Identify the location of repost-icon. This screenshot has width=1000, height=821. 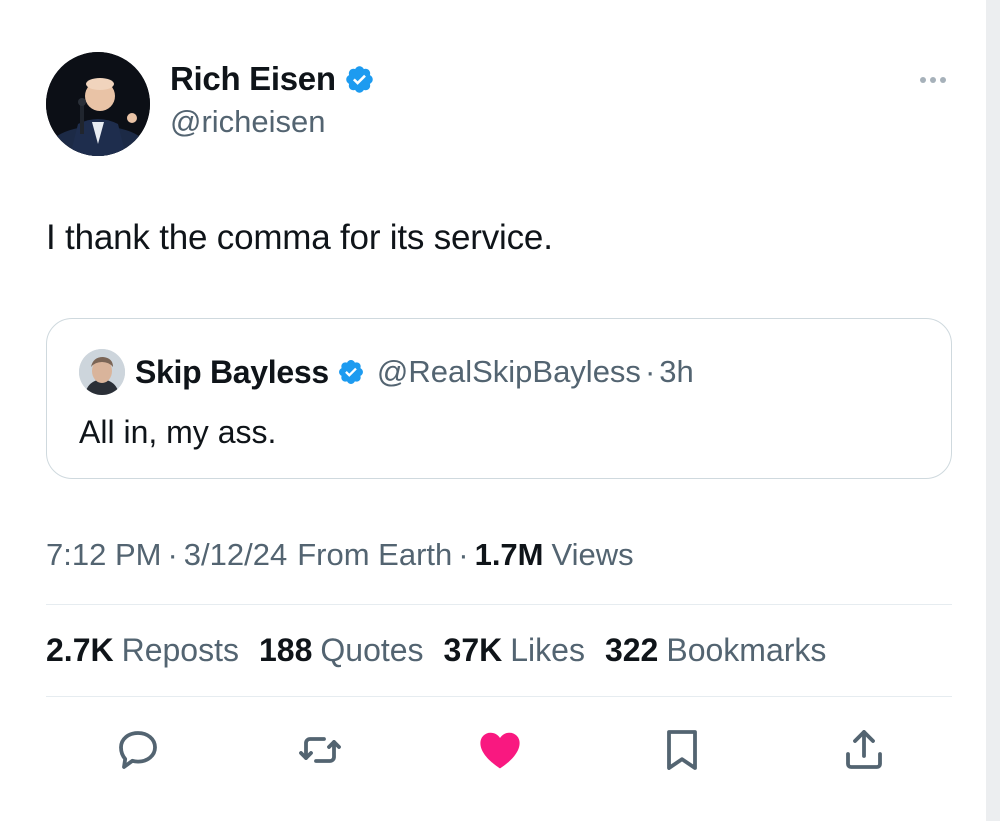
(320, 750).